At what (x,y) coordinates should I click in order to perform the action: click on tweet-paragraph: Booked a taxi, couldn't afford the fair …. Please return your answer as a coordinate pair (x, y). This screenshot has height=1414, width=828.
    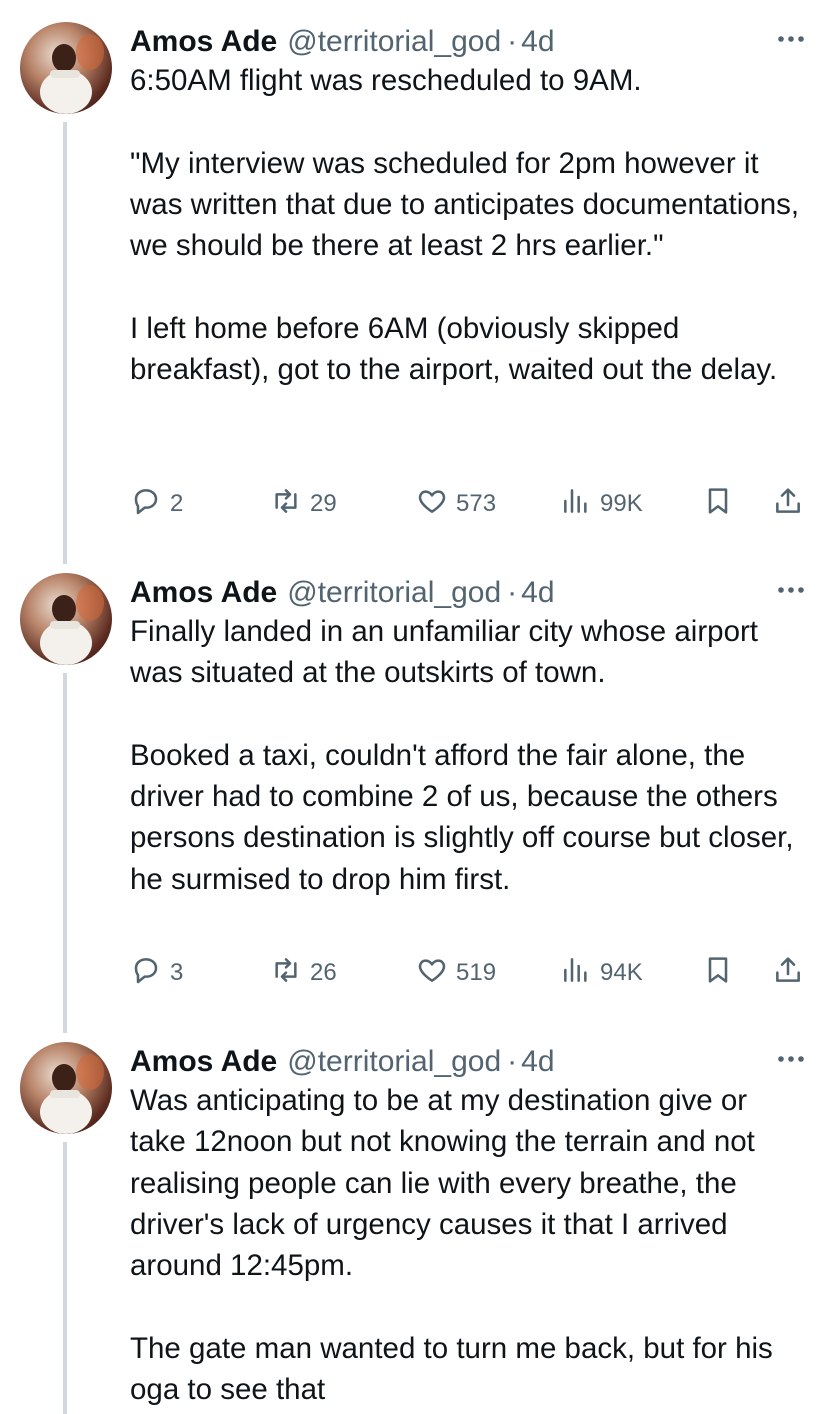
    Looking at the image, I should click on (462, 817).